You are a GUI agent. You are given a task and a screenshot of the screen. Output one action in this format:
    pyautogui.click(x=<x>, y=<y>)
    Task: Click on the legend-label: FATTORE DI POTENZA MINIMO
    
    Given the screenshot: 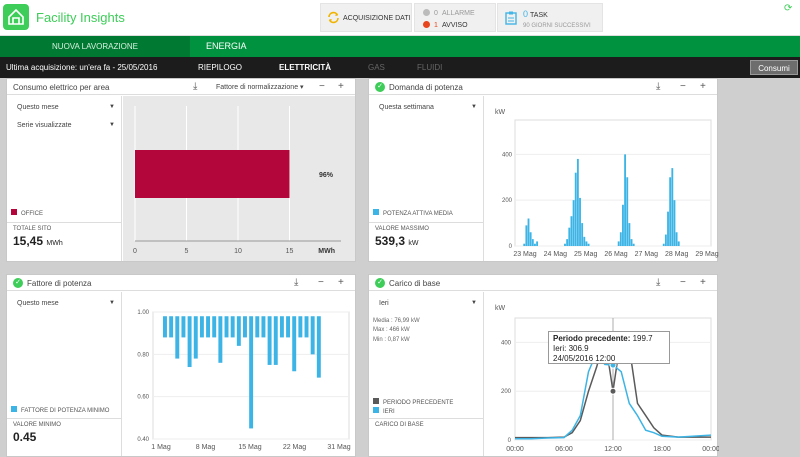 What is the action you would take?
    pyautogui.click(x=65, y=411)
    